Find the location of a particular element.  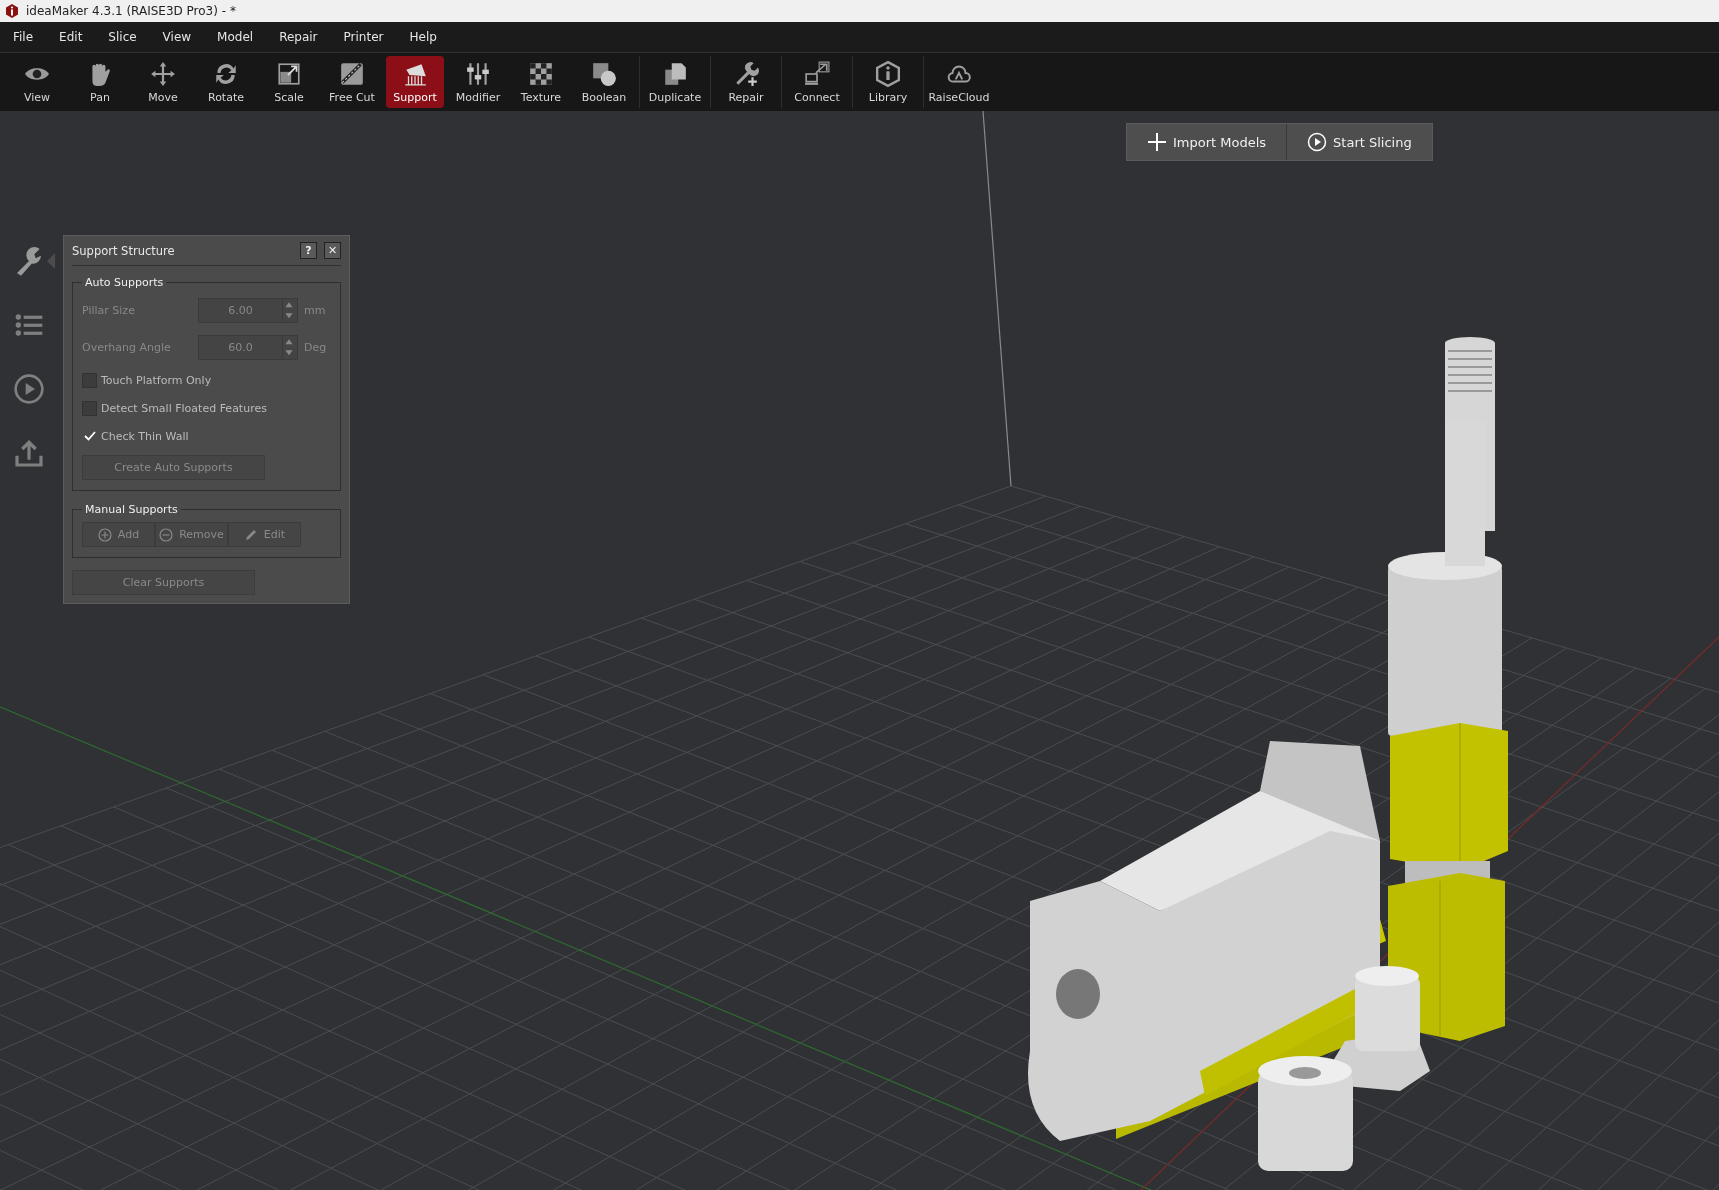

menu-item: Slice is located at coordinates (122, 37).